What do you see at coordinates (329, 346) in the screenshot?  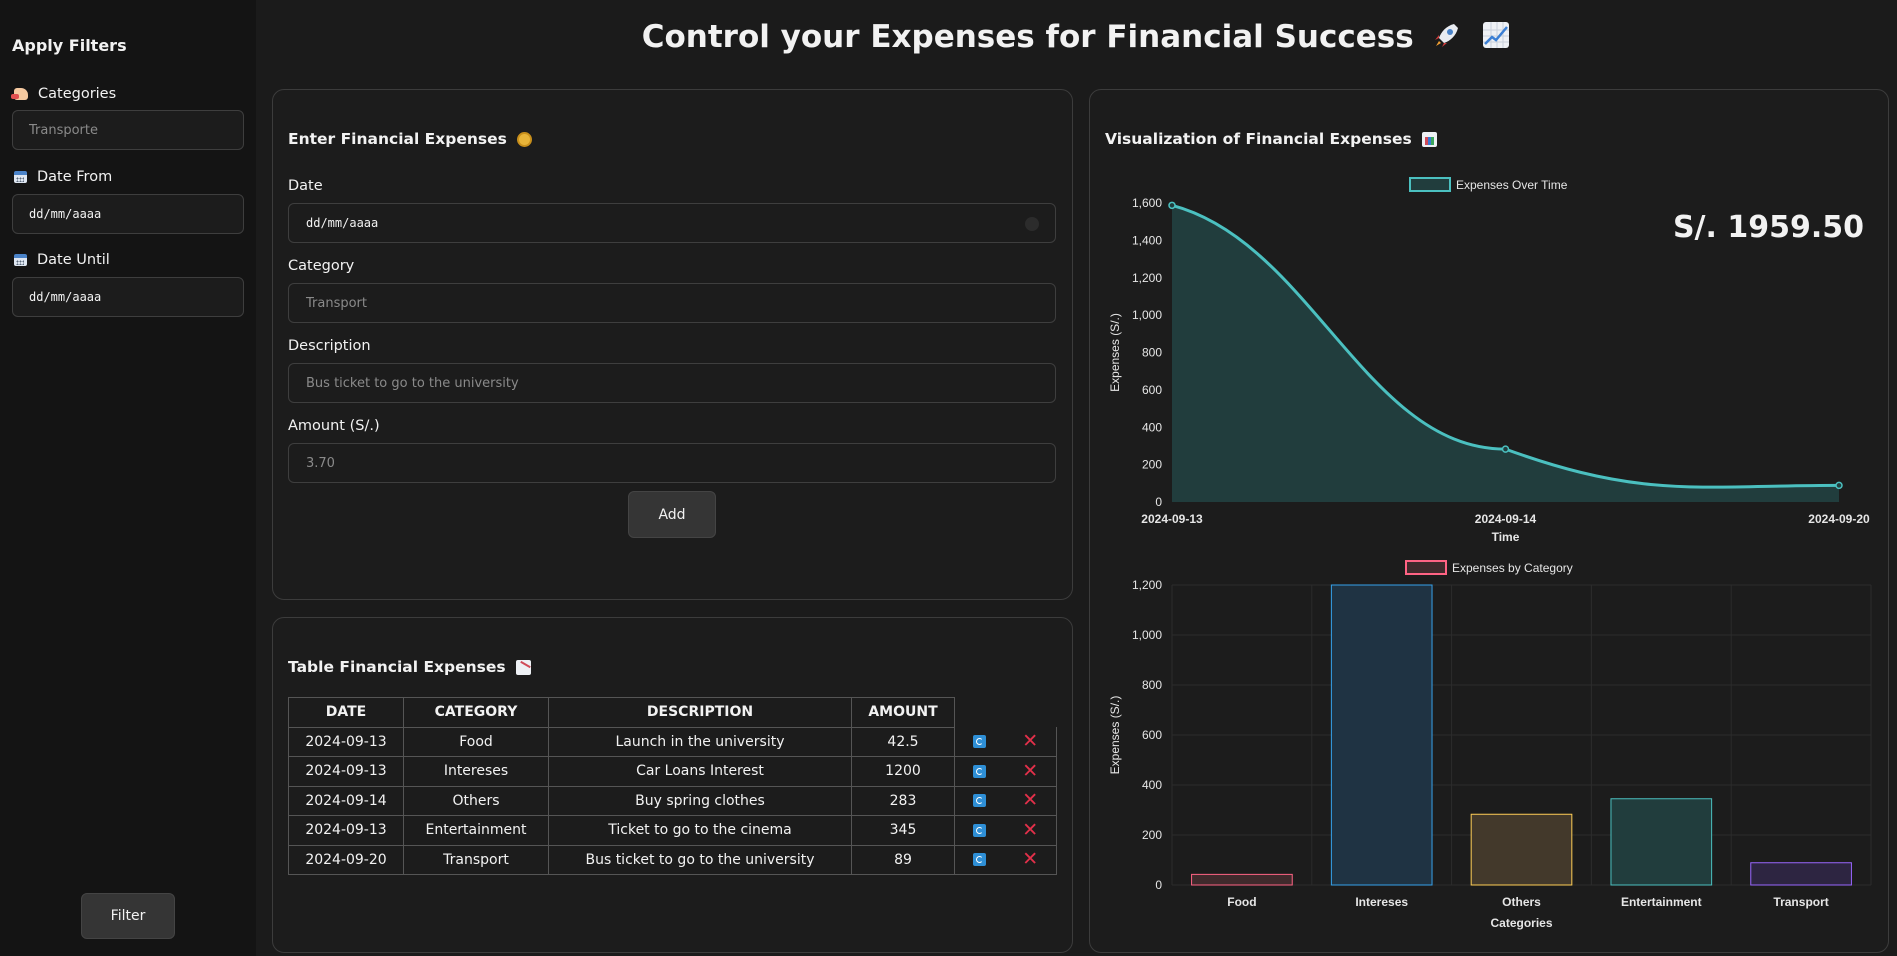 I see `description-label: Description` at bounding box center [329, 346].